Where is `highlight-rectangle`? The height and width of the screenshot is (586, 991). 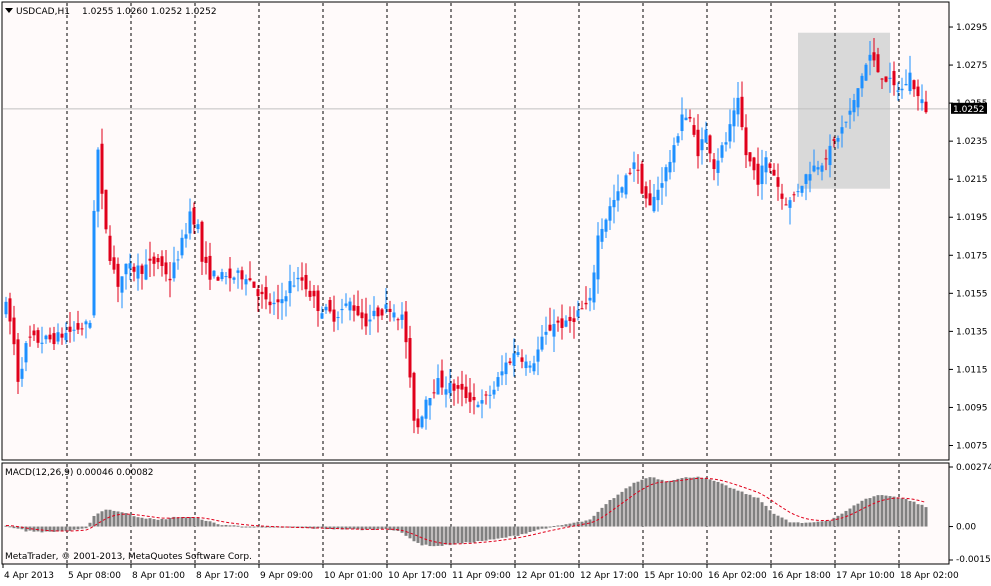 highlight-rectangle is located at coordinates (844, 110).